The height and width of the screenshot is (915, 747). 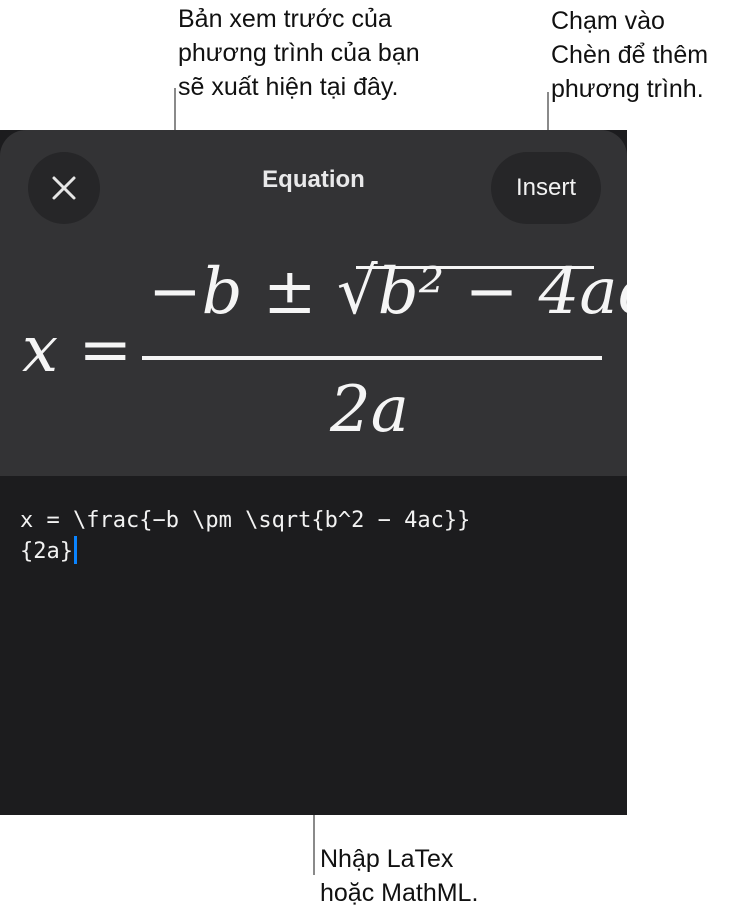 I want to click on equation-denominator: 2a, so click(x=369, y=410).